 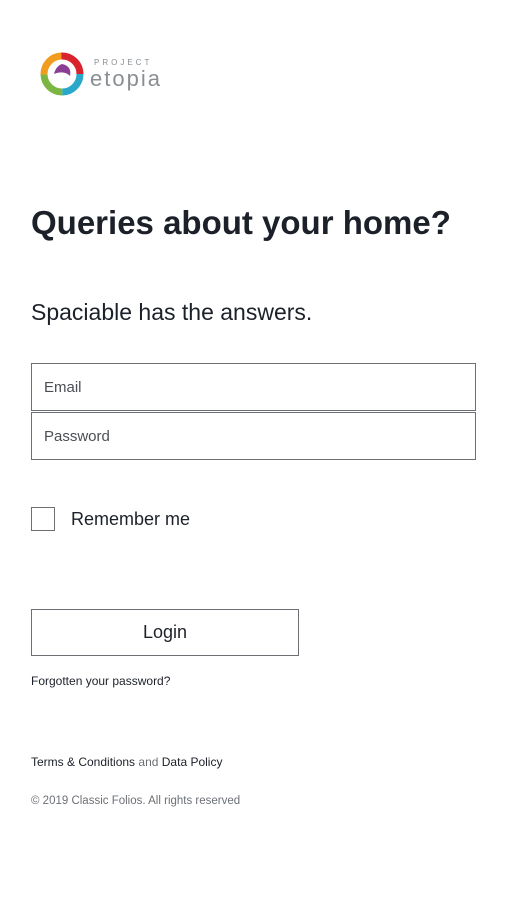 I want to click on page-headline: Queries about your home?, so click(x=241, y=222).